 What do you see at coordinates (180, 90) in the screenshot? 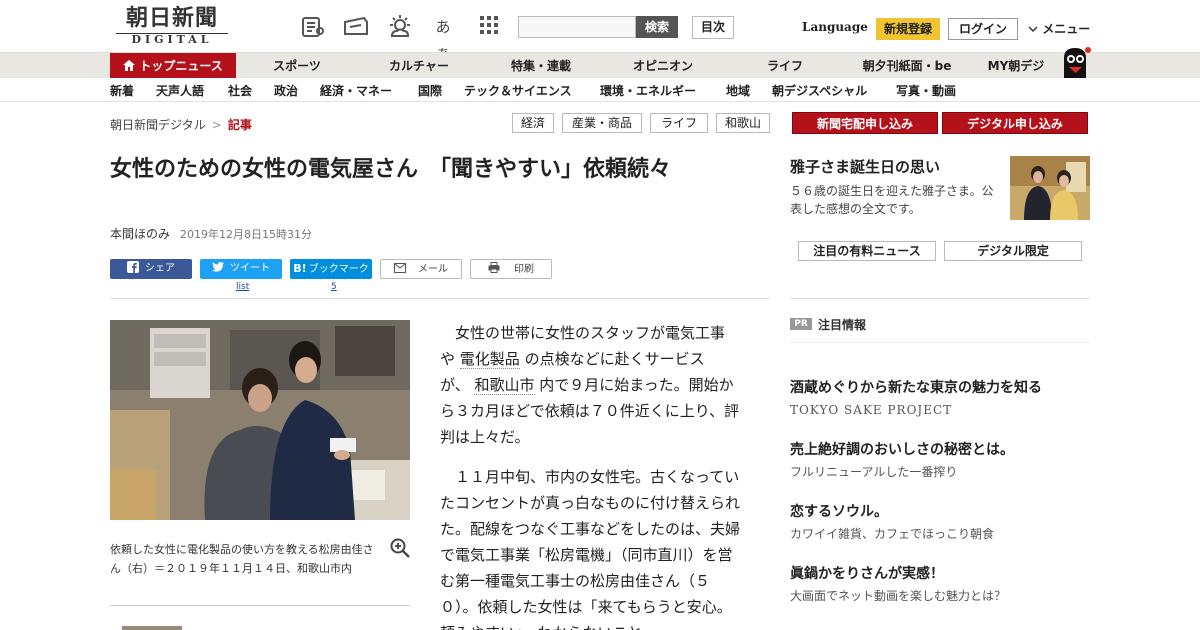
I see `subnav-item-tenseijingo: 天声人語` at bounding box center [180, 90].